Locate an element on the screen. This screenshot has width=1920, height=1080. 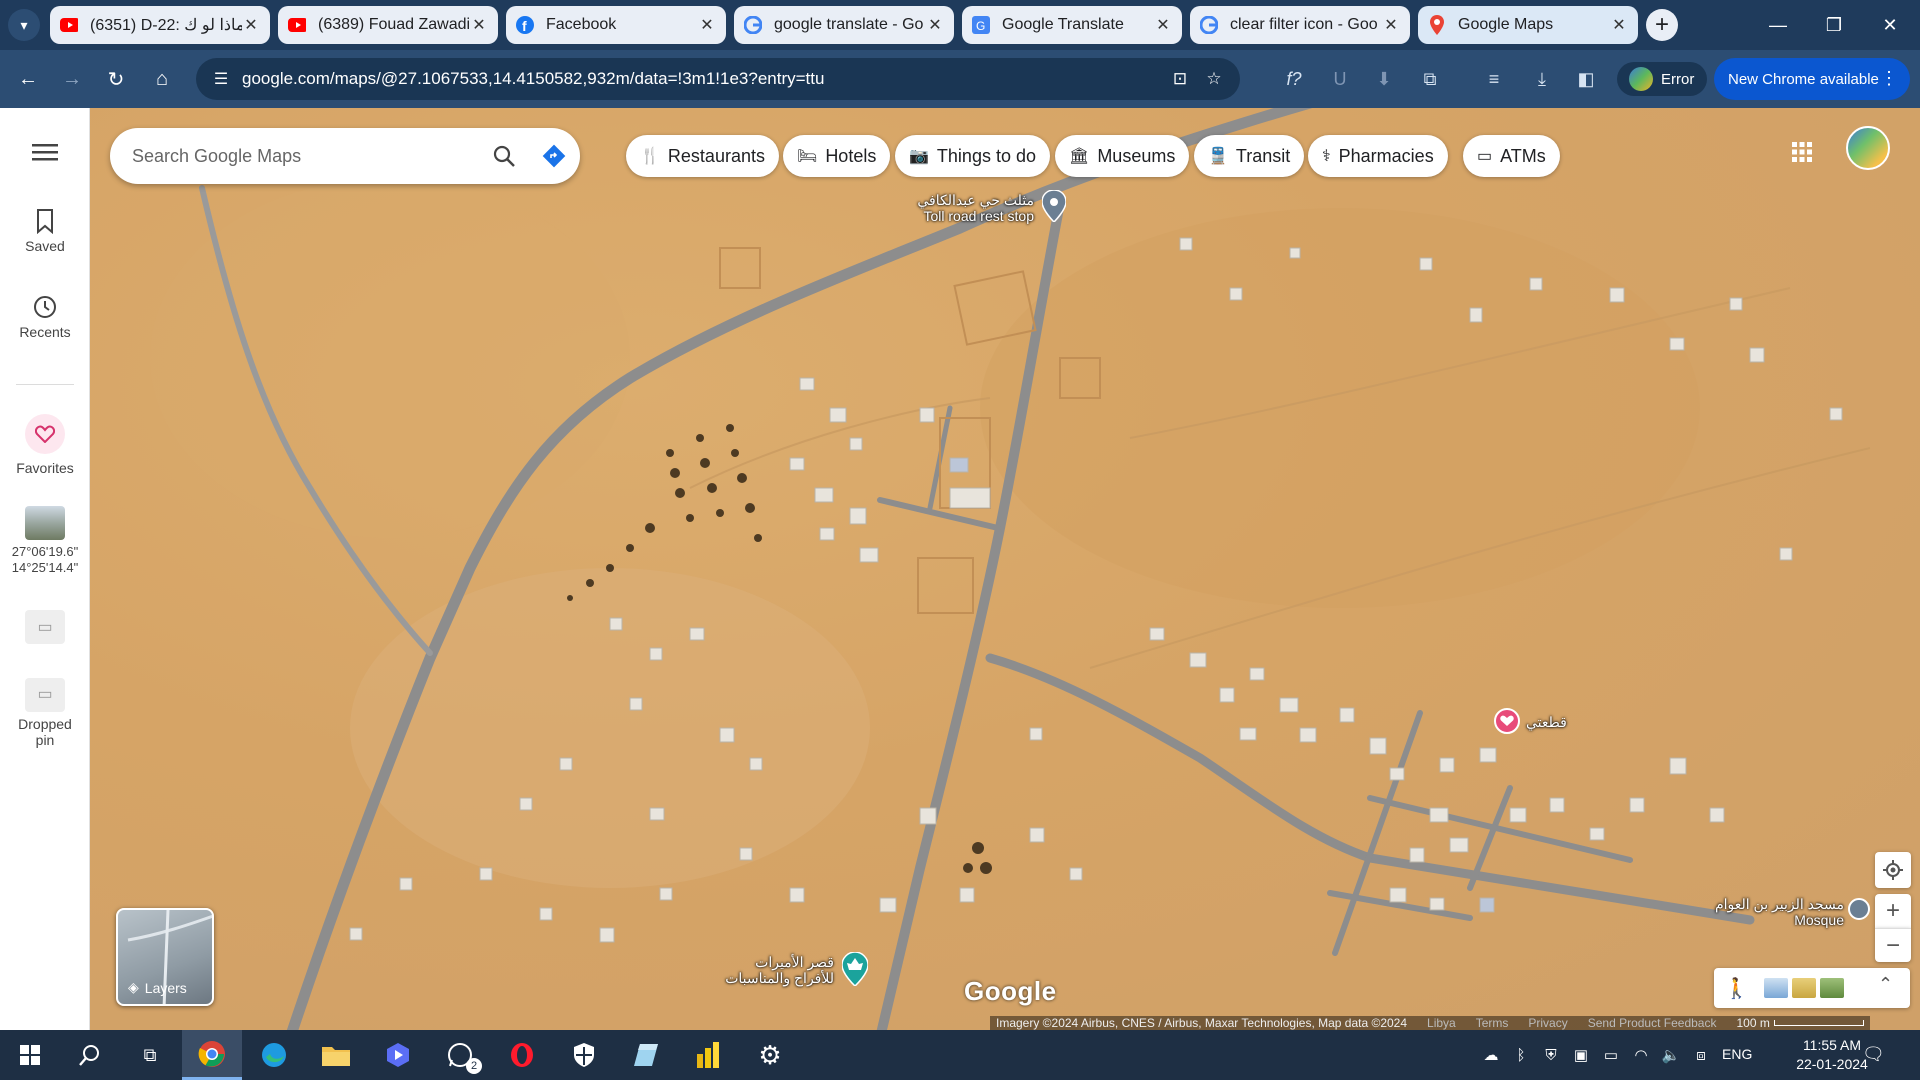
taskbar-whatsapp: 2 is located at coordinates (460, 1055).